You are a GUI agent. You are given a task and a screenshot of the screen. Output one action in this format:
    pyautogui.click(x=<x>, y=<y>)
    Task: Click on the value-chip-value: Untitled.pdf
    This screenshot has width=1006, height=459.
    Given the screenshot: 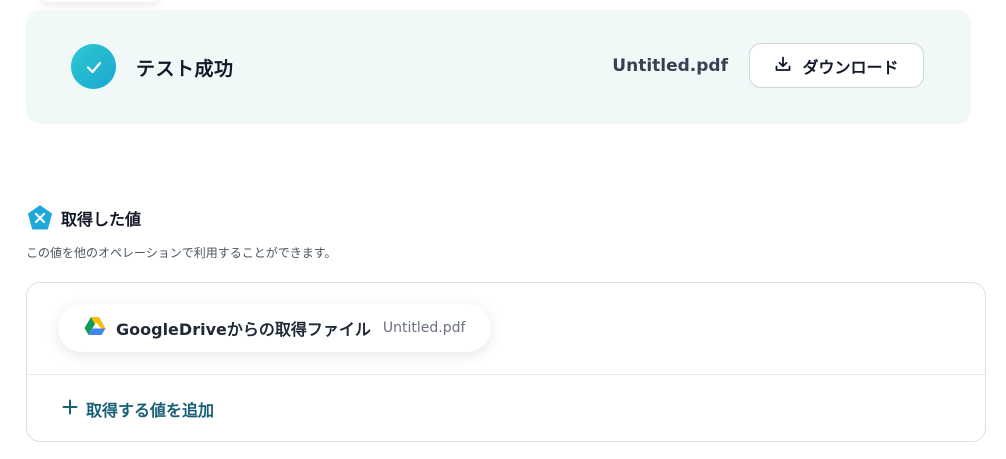 What is the action you would take?
    pyautogui.click(x=424, y=328)
    